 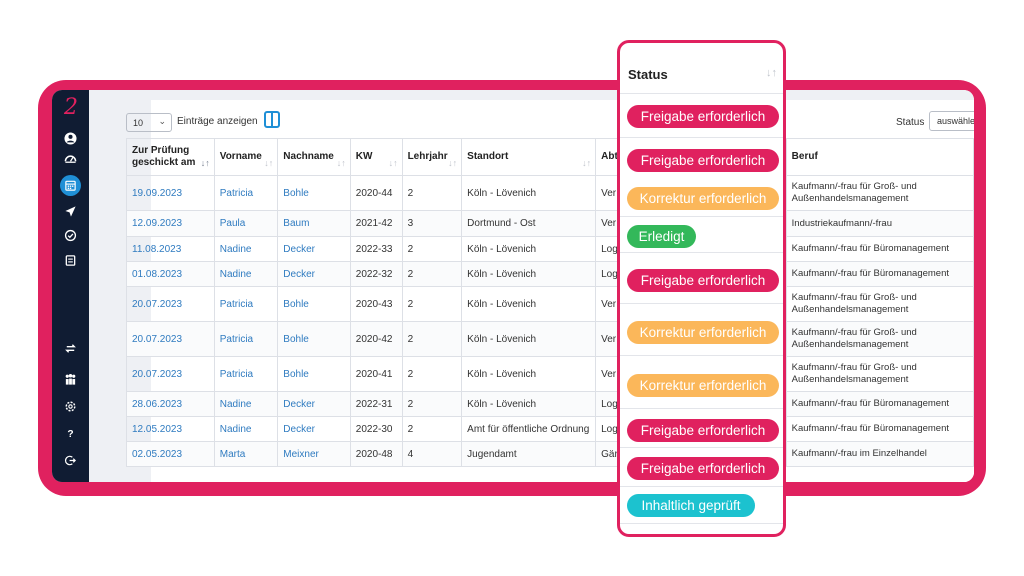 What do you see at coordinates (376, 429) in the screenshot?
I see `week-cell: 2022-30` at bounding box center [376, 429].